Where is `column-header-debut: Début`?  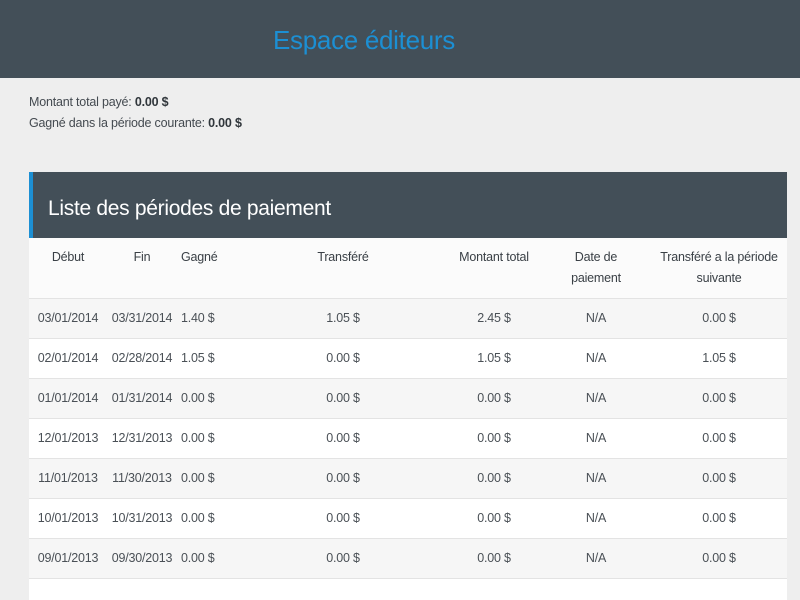 column-header-debut: Début is located at coordinates (68, 268).